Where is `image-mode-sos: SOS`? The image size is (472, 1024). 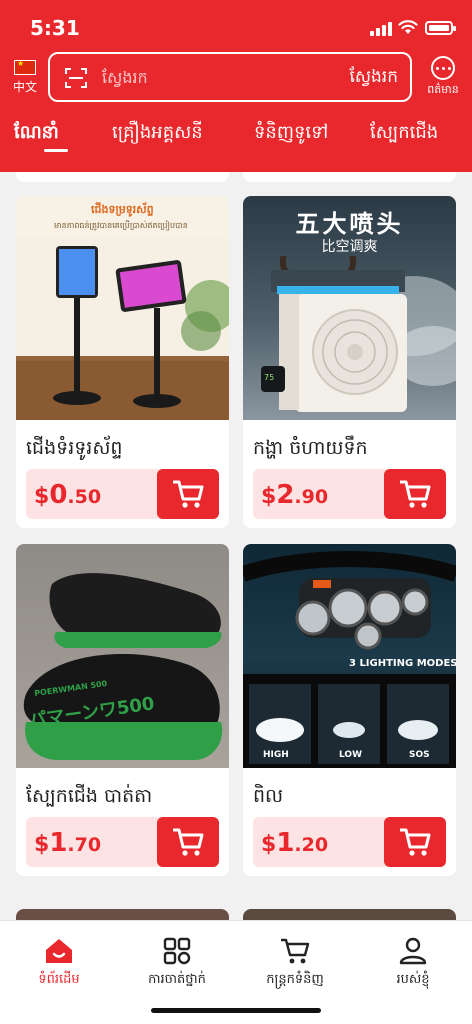
image-mode-sos: SOS is located at coordinates (419, 755).